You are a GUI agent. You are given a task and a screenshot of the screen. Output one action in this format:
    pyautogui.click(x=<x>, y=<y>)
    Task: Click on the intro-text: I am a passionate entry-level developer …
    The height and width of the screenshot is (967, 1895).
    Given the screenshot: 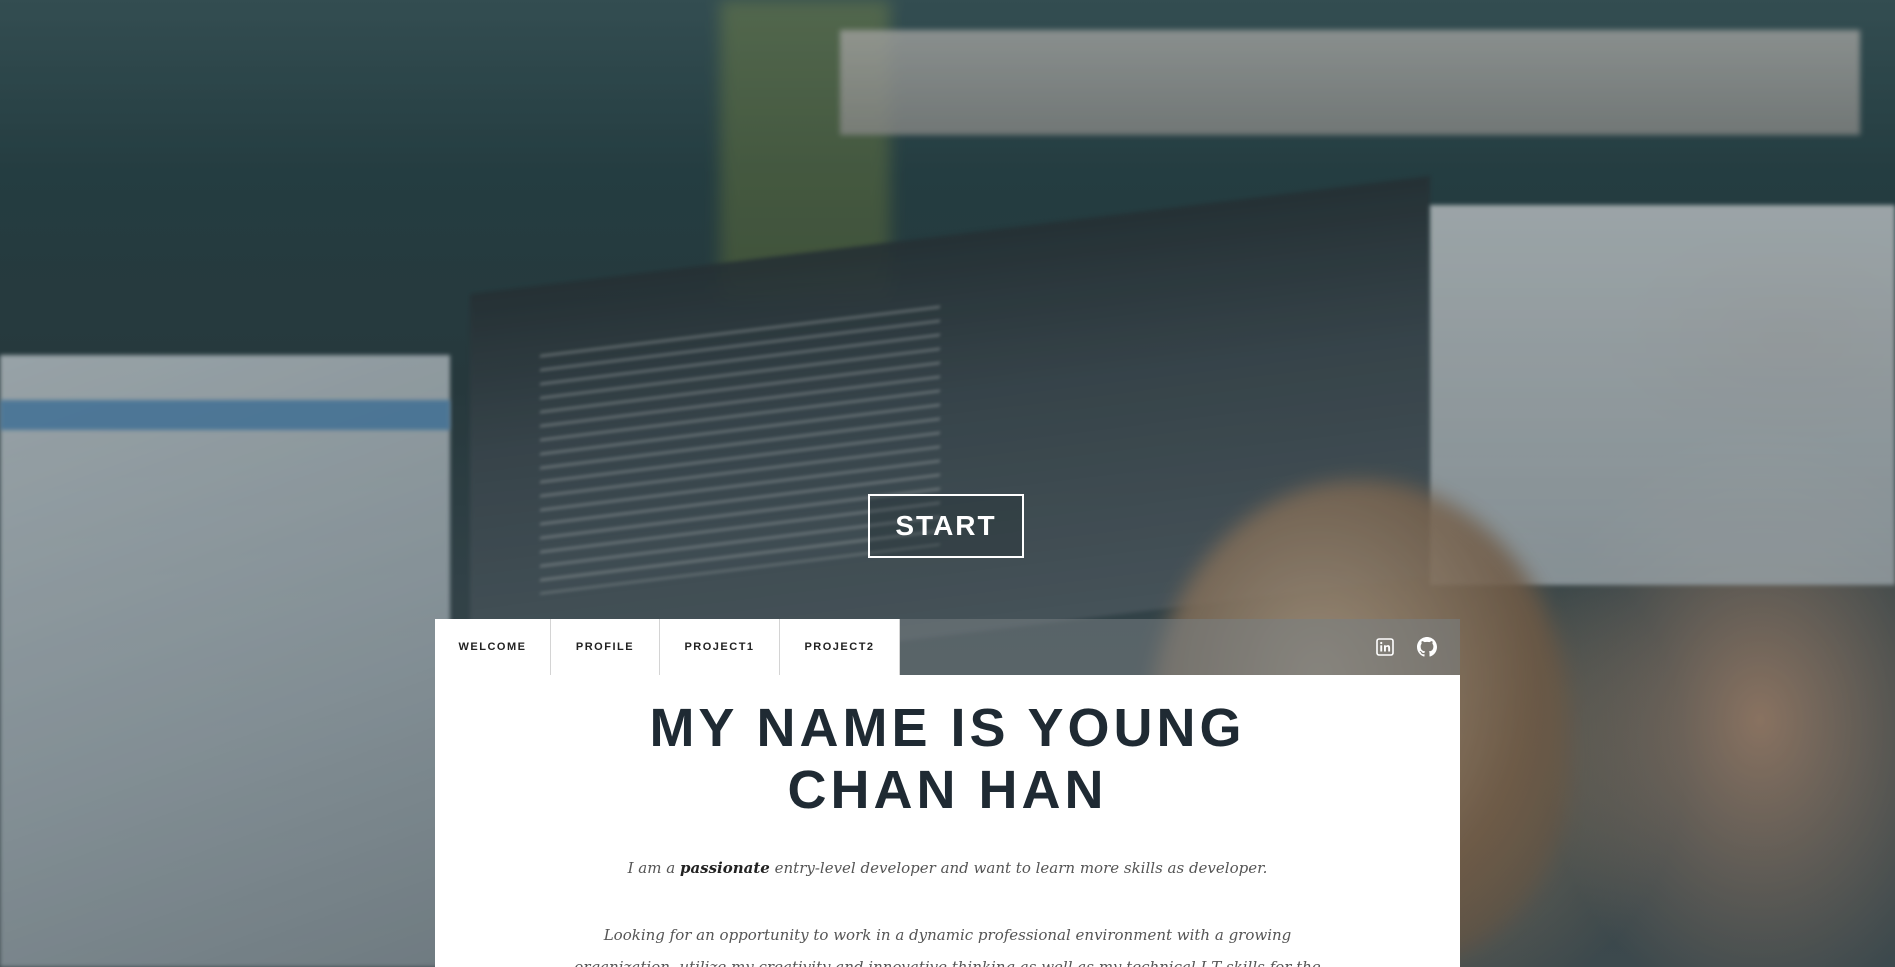 What is the action you would take?
    pyautogui.click(x=947, y=868)
    